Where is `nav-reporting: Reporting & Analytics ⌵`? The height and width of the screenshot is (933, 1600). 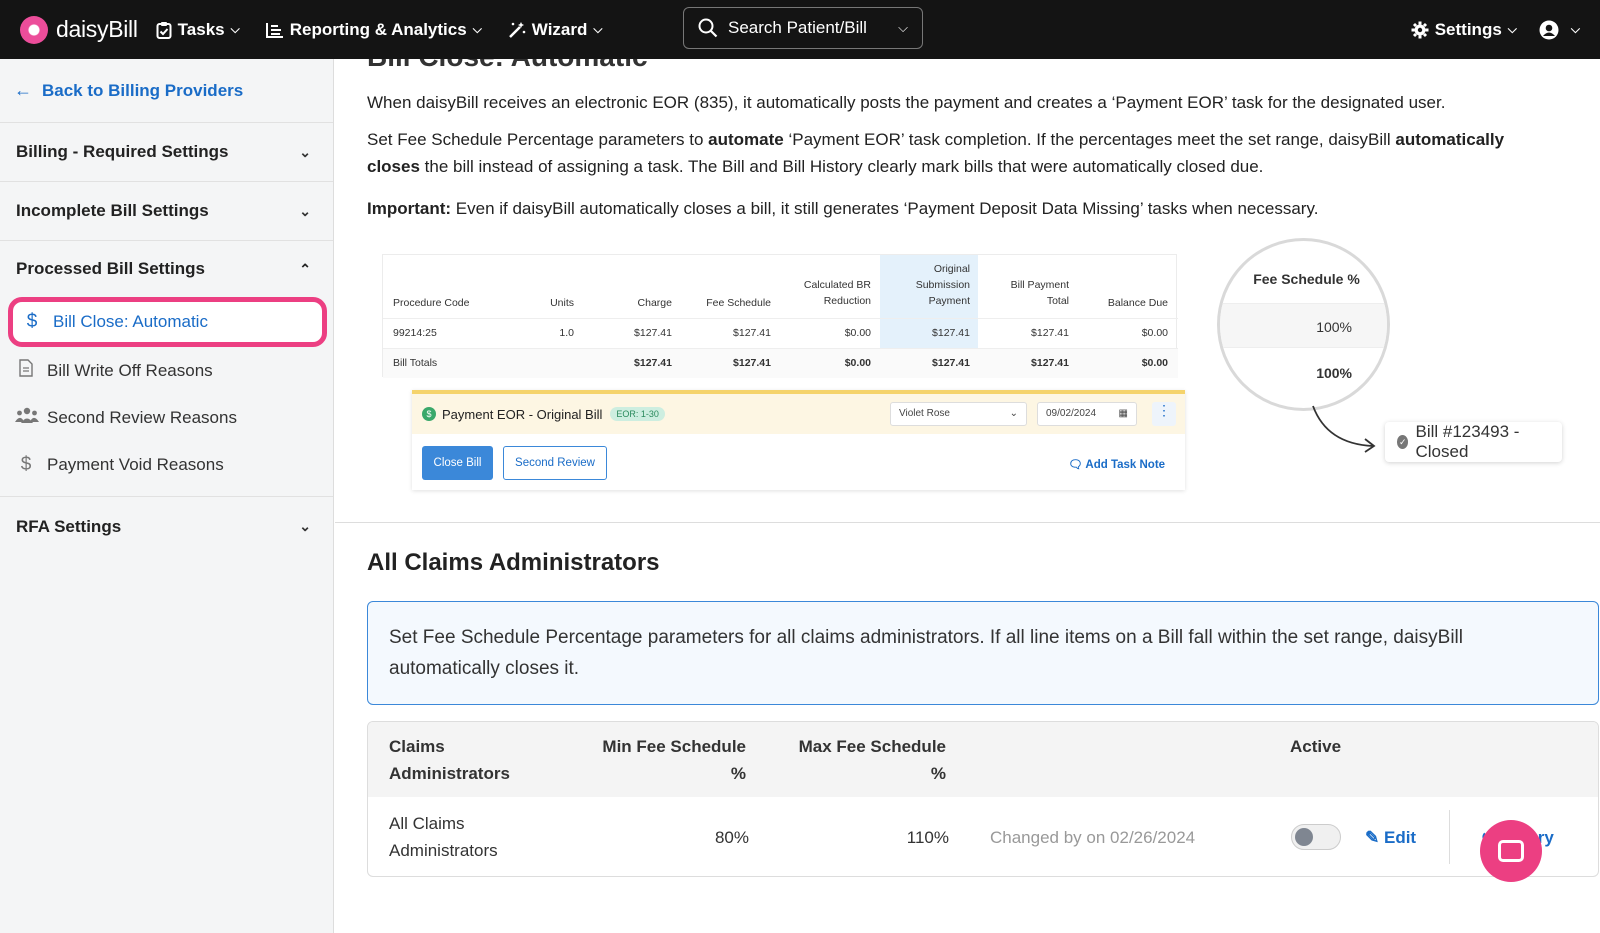
nav-reporting: Reporting & Analytics ⌵ is located at coordinates (373, 30).